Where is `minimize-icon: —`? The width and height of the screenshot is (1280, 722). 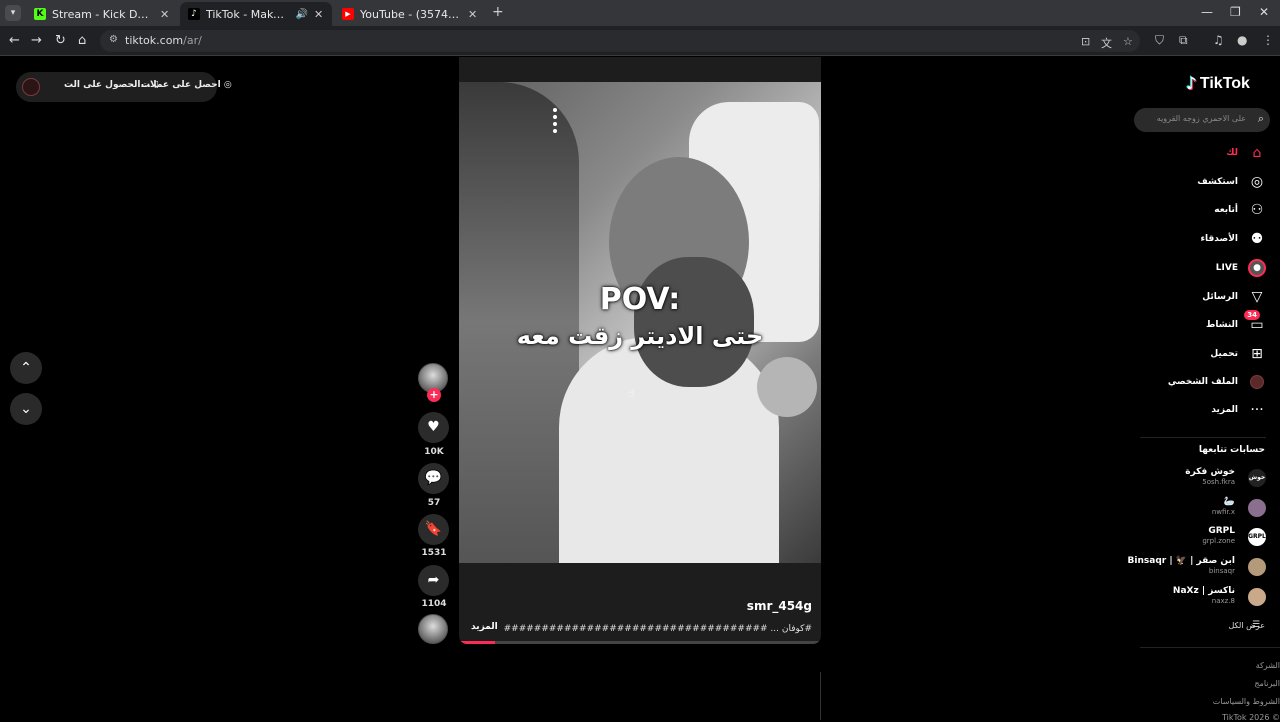 minimize-icon: — is located at coordinates (1207, 12).